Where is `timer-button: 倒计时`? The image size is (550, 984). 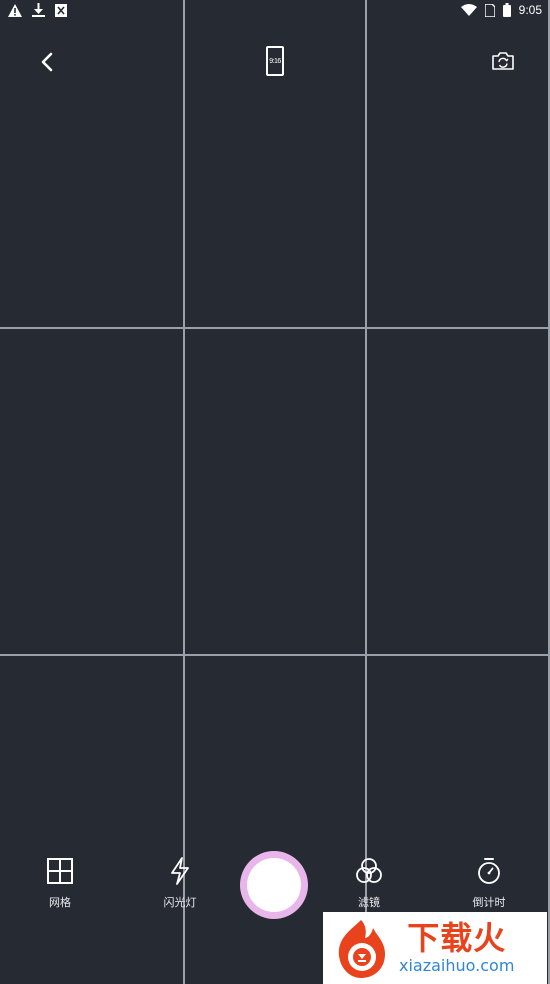 timer-button: 倒计时 is located at coordinates (489, 883).